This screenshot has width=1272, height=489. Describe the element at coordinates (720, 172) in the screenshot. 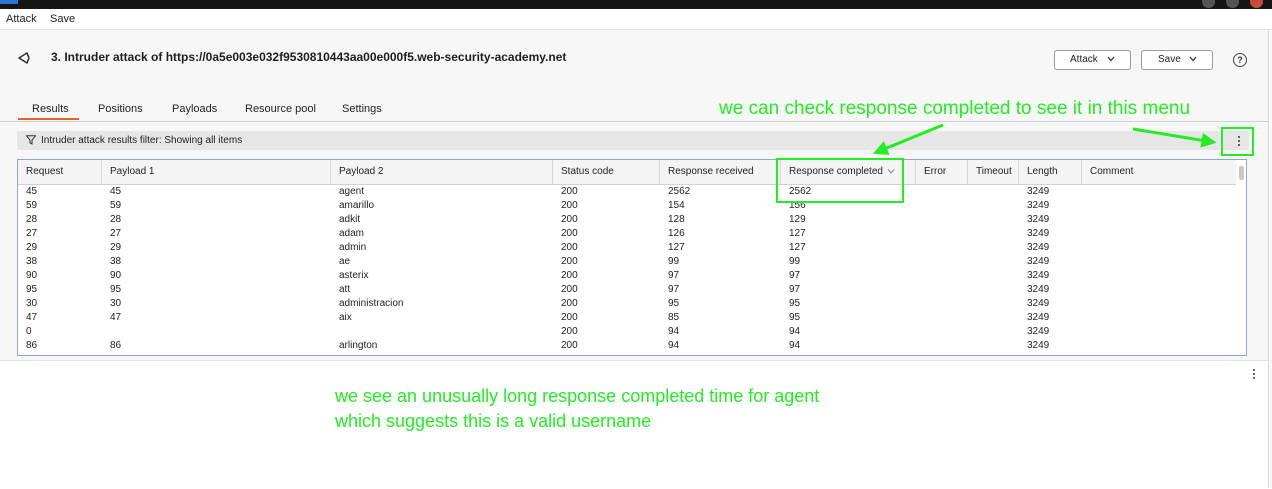

I see `col-response-received: Response received` at that location.